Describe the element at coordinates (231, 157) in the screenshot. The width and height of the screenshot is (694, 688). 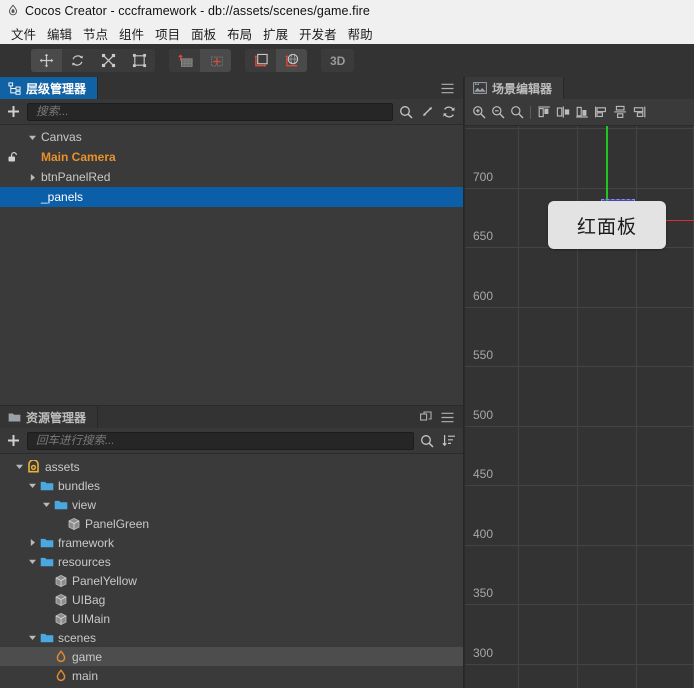
I see `tree-node-main-camera: Main Camera` at that location.